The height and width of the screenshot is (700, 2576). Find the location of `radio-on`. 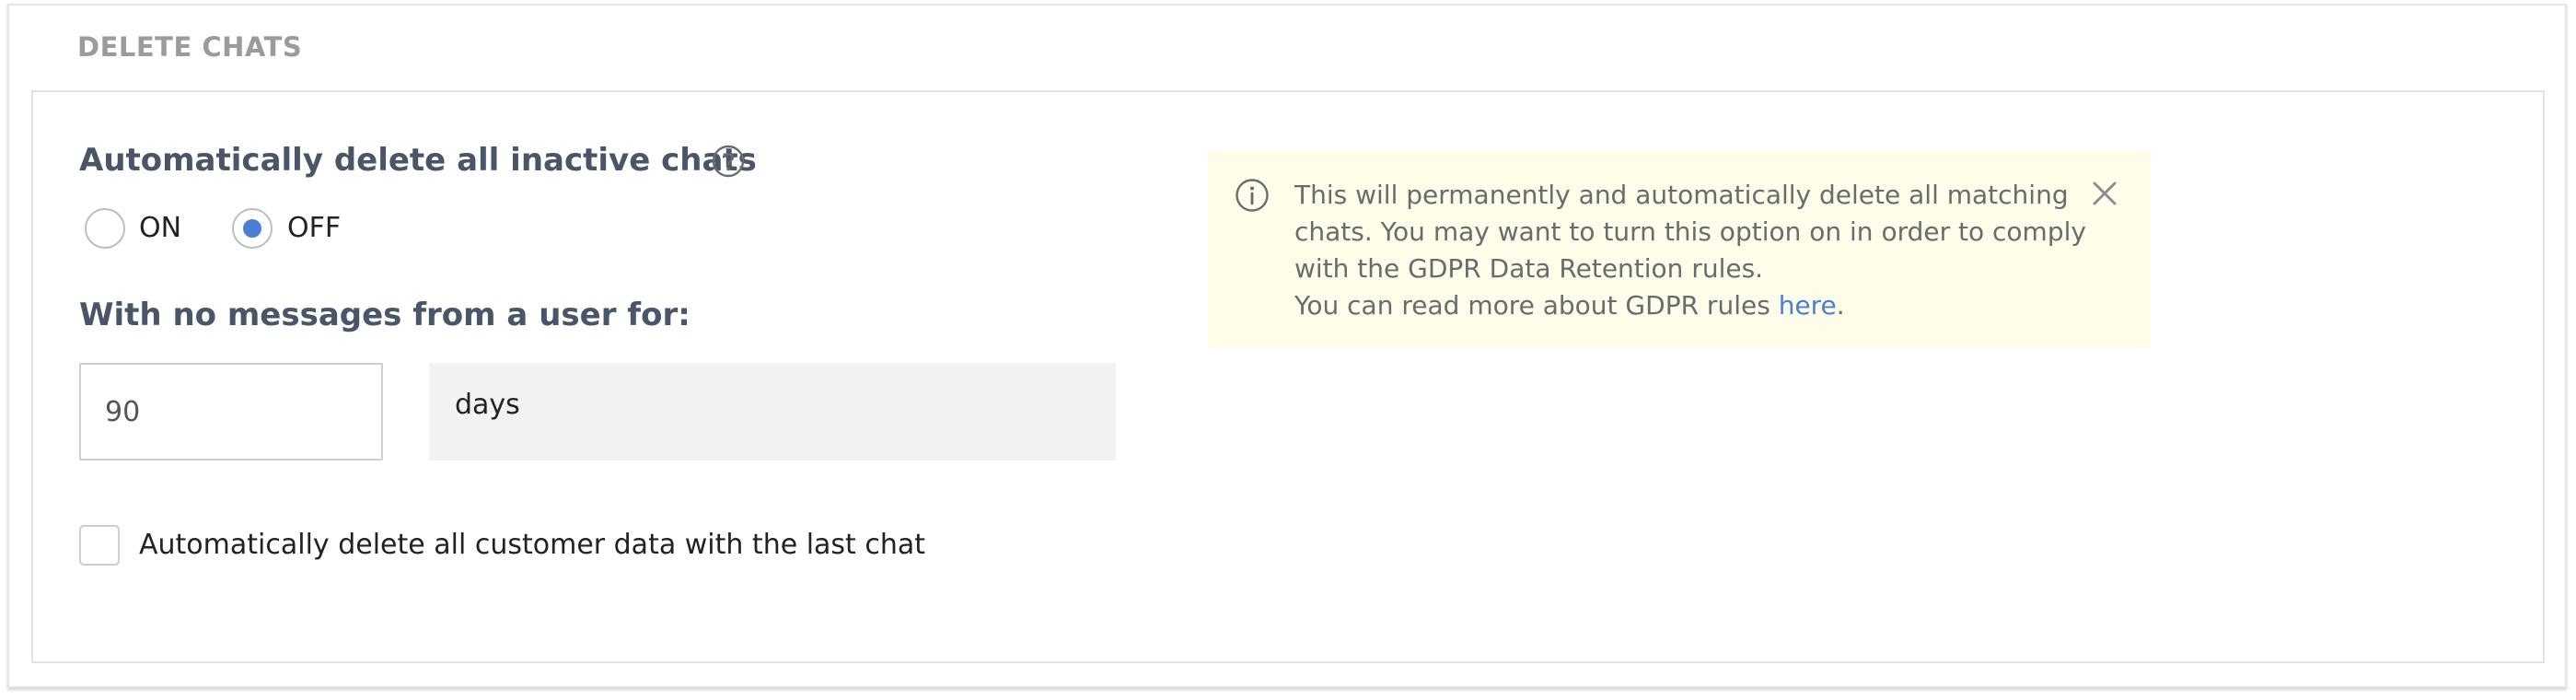

radio-on is located at coordinates (105, 228).